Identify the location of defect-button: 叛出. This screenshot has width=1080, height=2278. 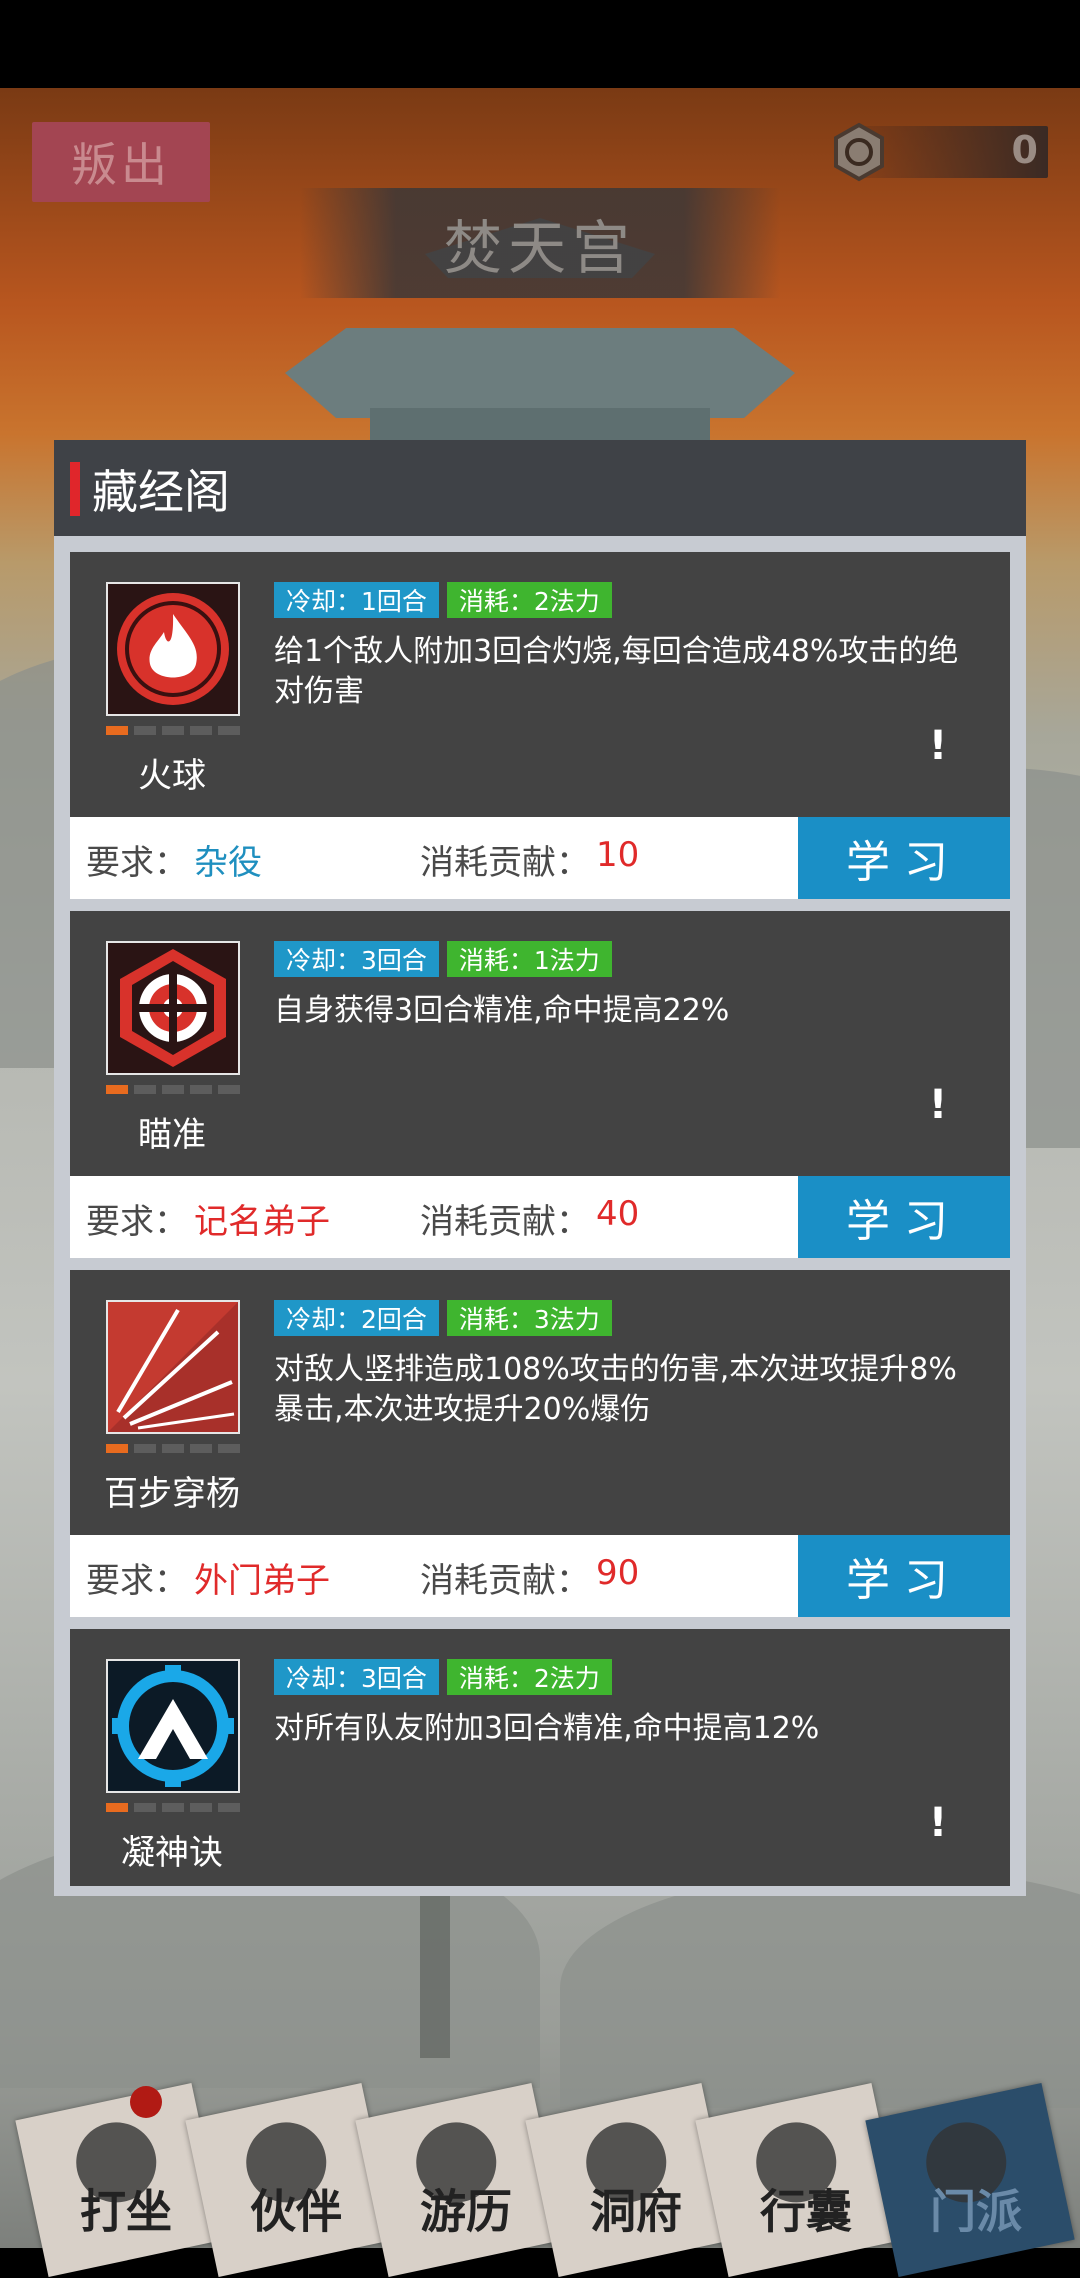
(121, 162).